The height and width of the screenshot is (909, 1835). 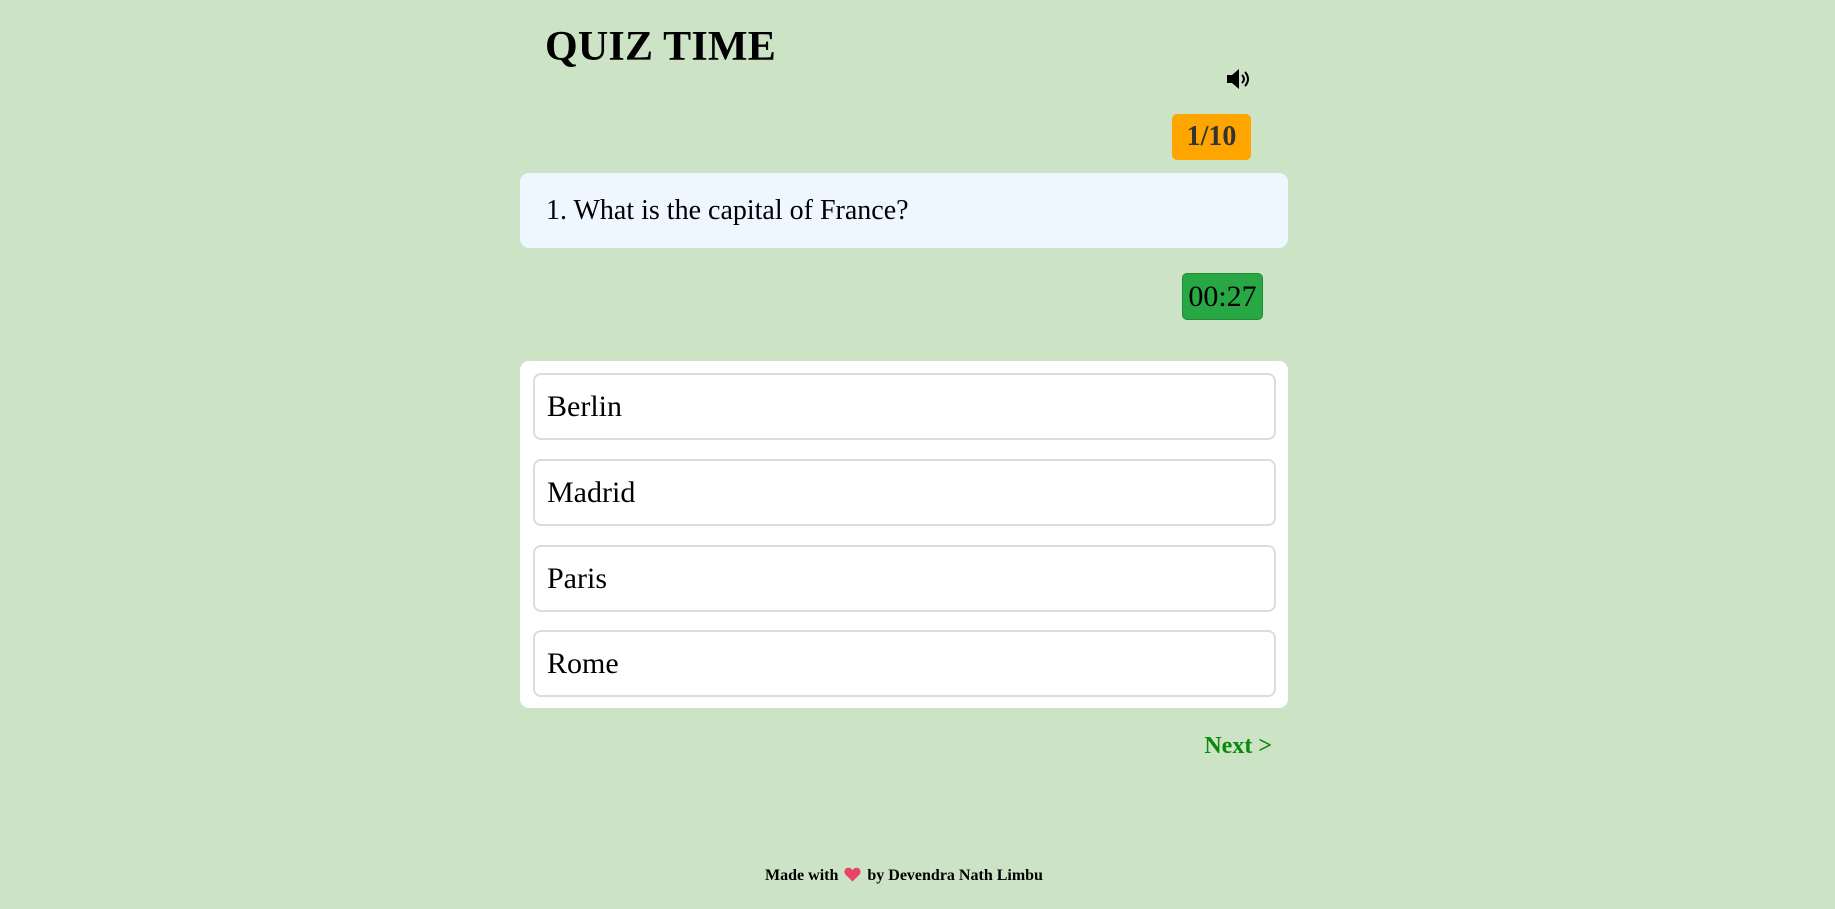 What do you see at coordinates (660, 47) in the screenshot?
I see `page-title: QUIZ TIME` at bounding box center [660, 47].